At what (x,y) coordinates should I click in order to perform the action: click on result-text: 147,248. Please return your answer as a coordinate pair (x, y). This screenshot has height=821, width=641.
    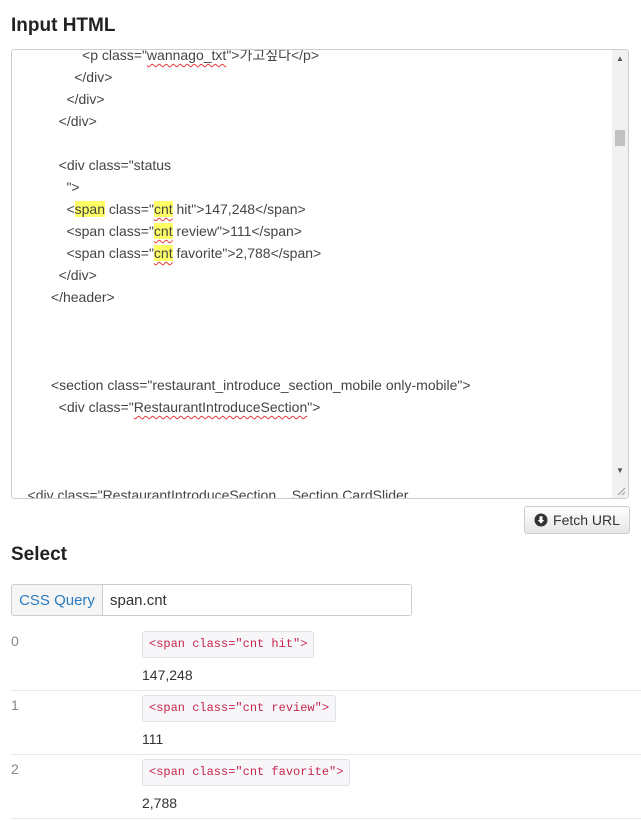
    Looking at the image, I should click on (167, 675).